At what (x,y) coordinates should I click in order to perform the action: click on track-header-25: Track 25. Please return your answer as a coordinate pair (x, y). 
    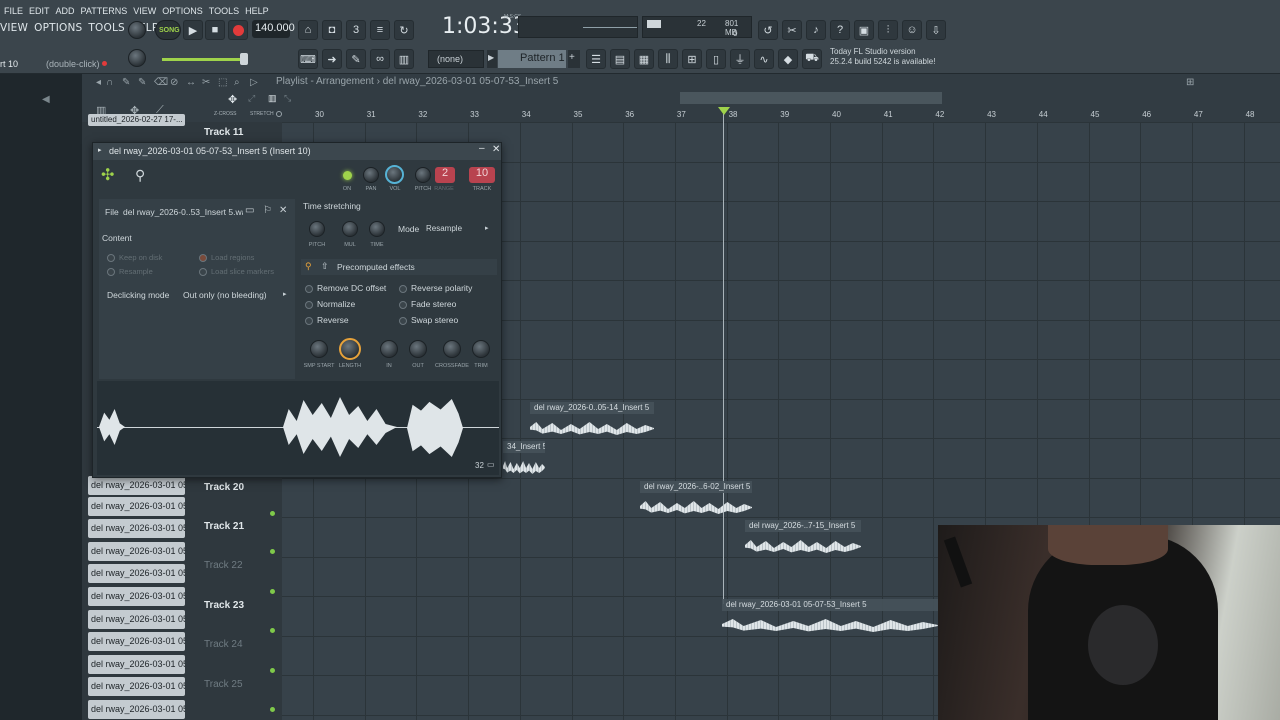
    Looking at the image, I should click on (242, 694).